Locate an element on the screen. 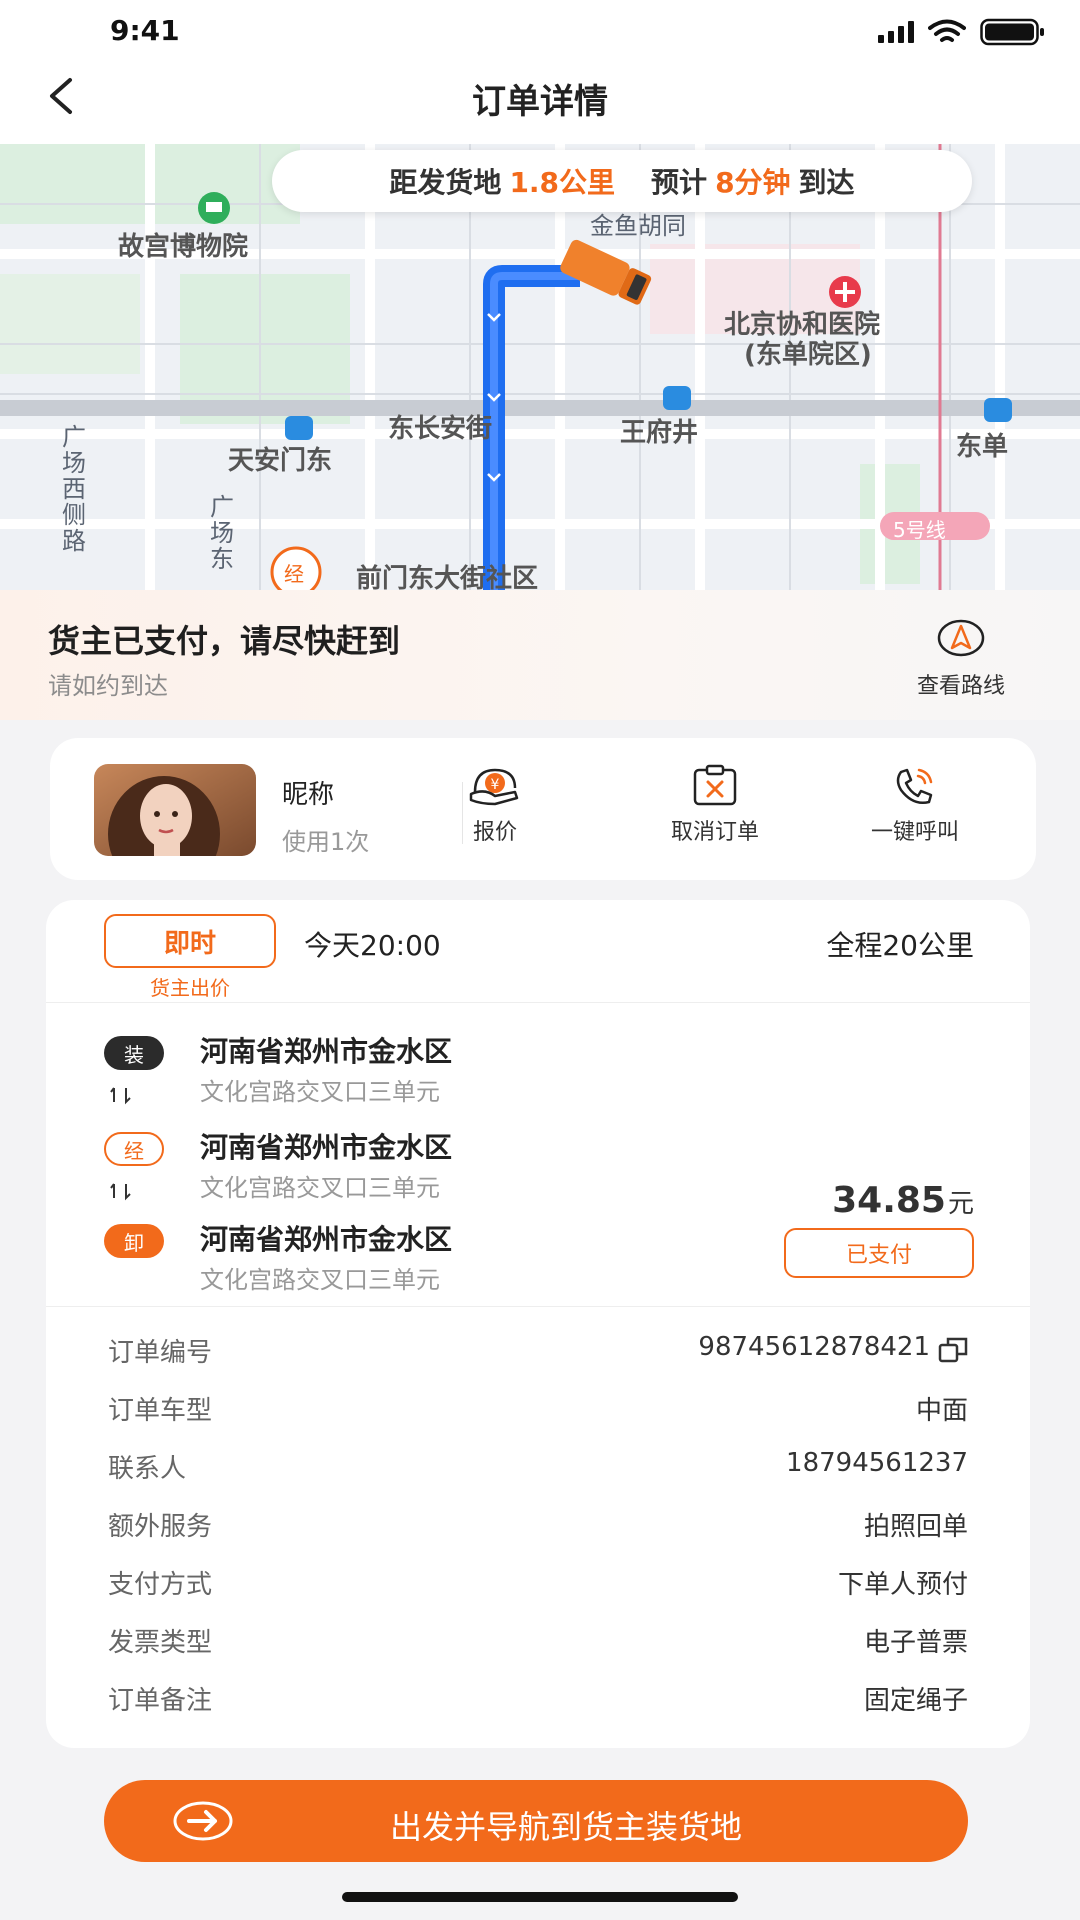 This screenshot has width=1080, height=1920. status-icons is located at coordinates (962, 32).